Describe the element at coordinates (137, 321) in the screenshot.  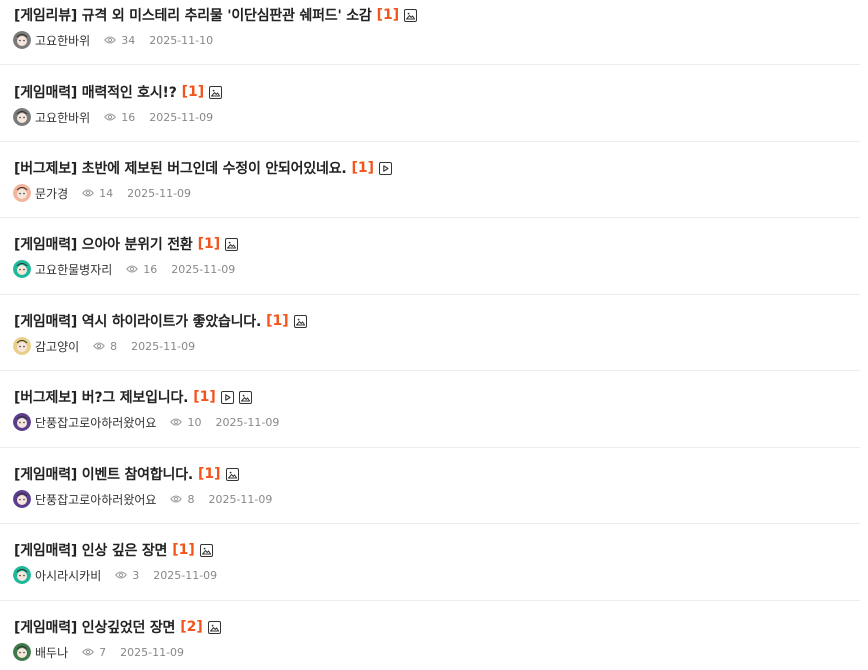
I see `post-title-link: [게임매력] 역시 하이라이트가 좋았습니다.` at that location.